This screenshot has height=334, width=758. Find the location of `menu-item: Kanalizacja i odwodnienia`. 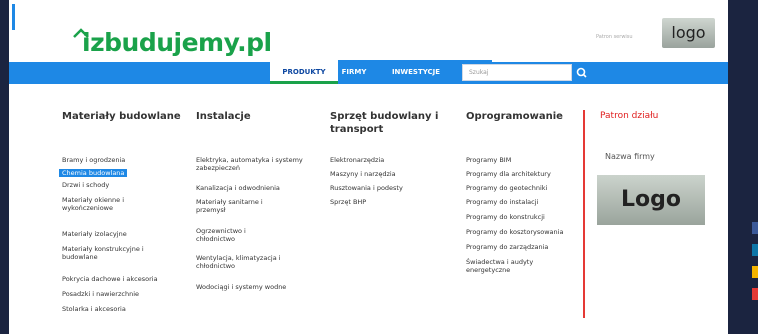

menu-item: Kanalizacja i odwodnienia is located at coordinates (238, 188).